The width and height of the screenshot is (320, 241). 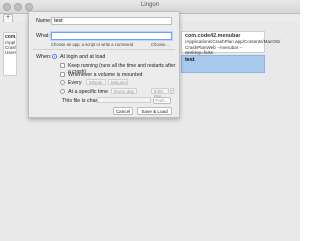 I want to click on volume-mounted-checkbox, so click(x=62, y=74).